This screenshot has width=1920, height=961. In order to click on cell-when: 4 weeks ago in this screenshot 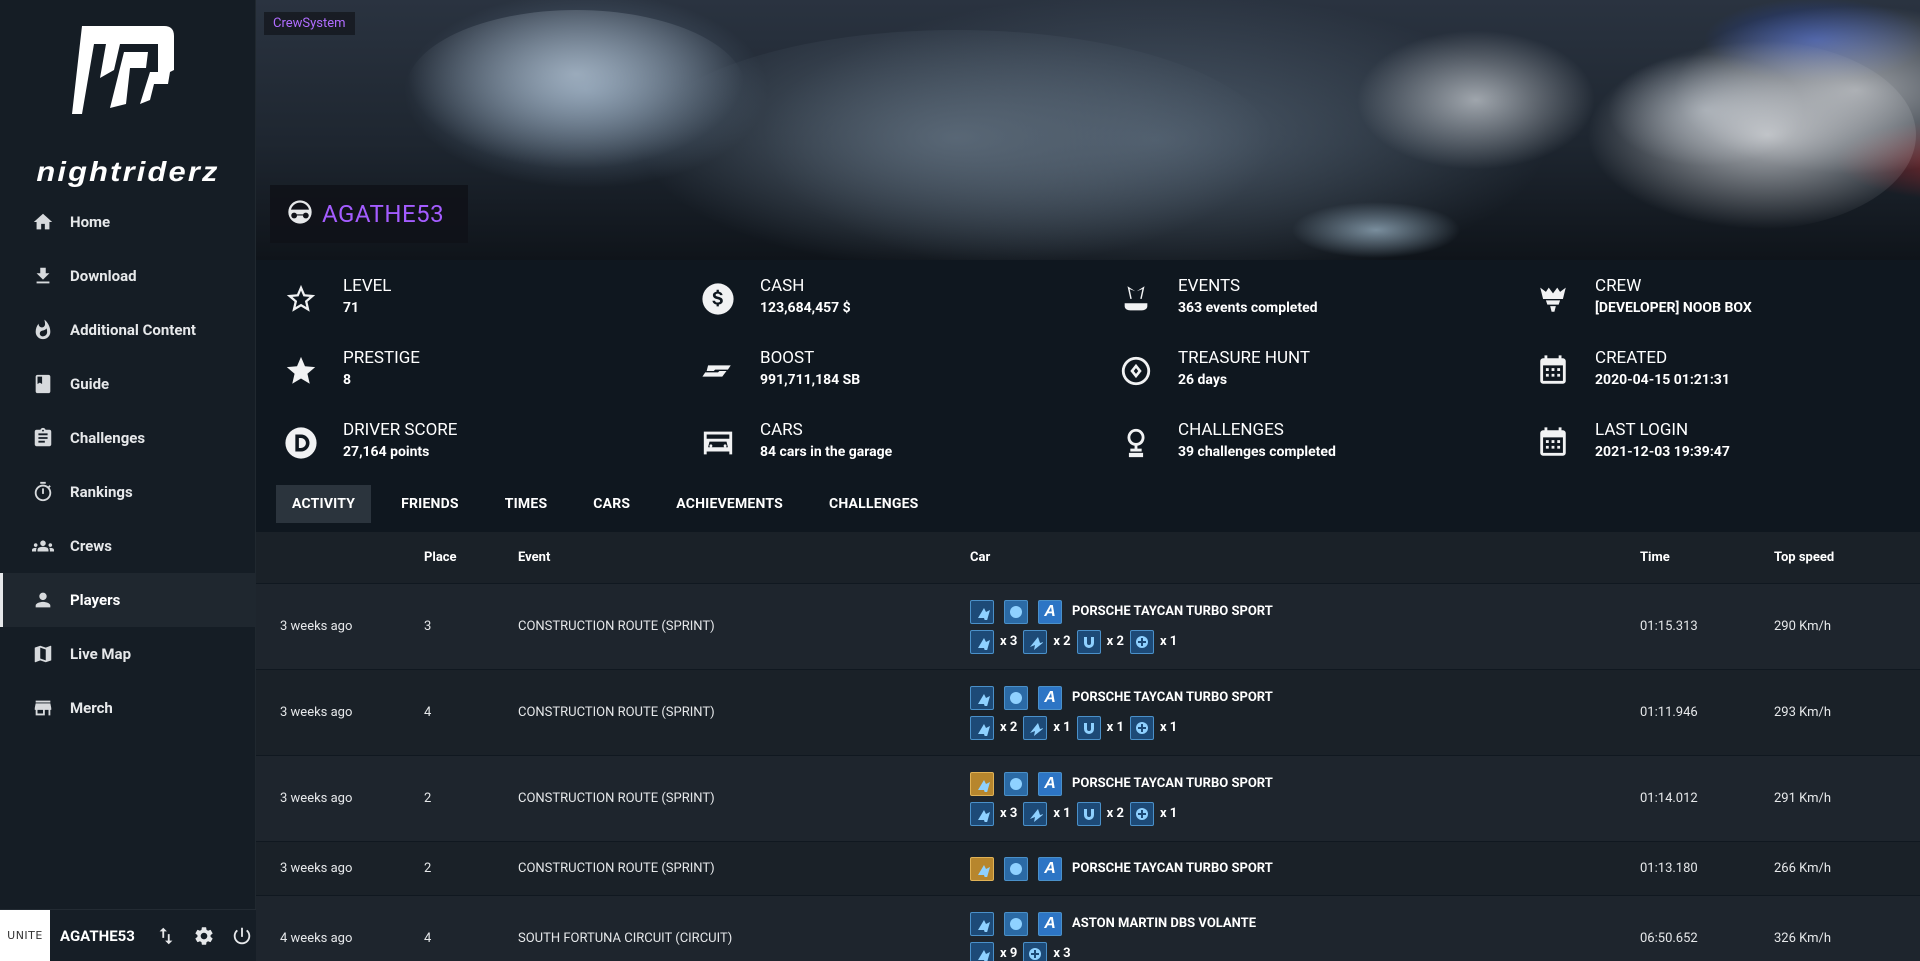, I will do `click(316, 938)`.